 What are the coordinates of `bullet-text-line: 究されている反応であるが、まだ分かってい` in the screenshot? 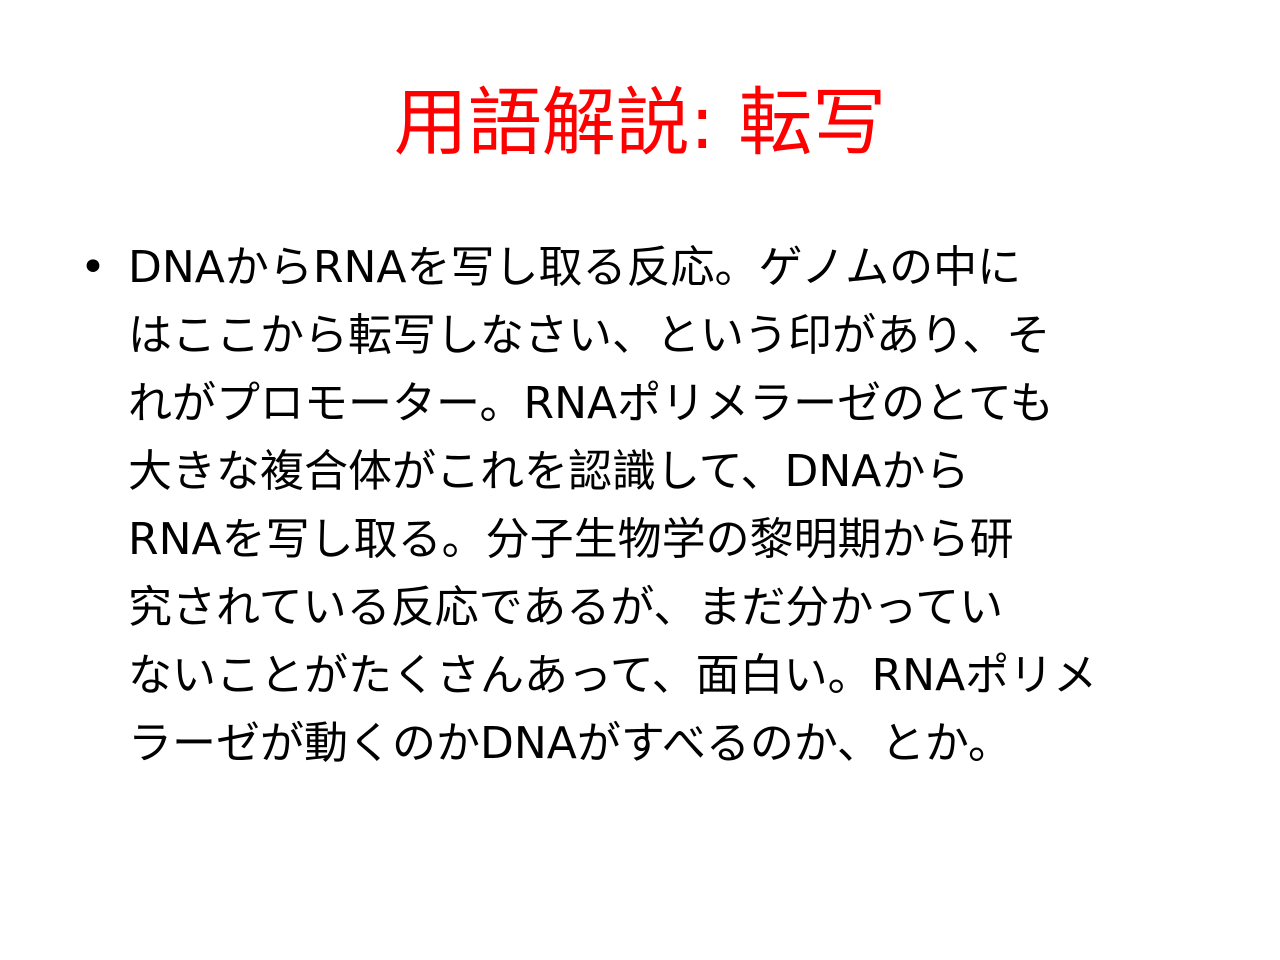 It's located at (566, 607).